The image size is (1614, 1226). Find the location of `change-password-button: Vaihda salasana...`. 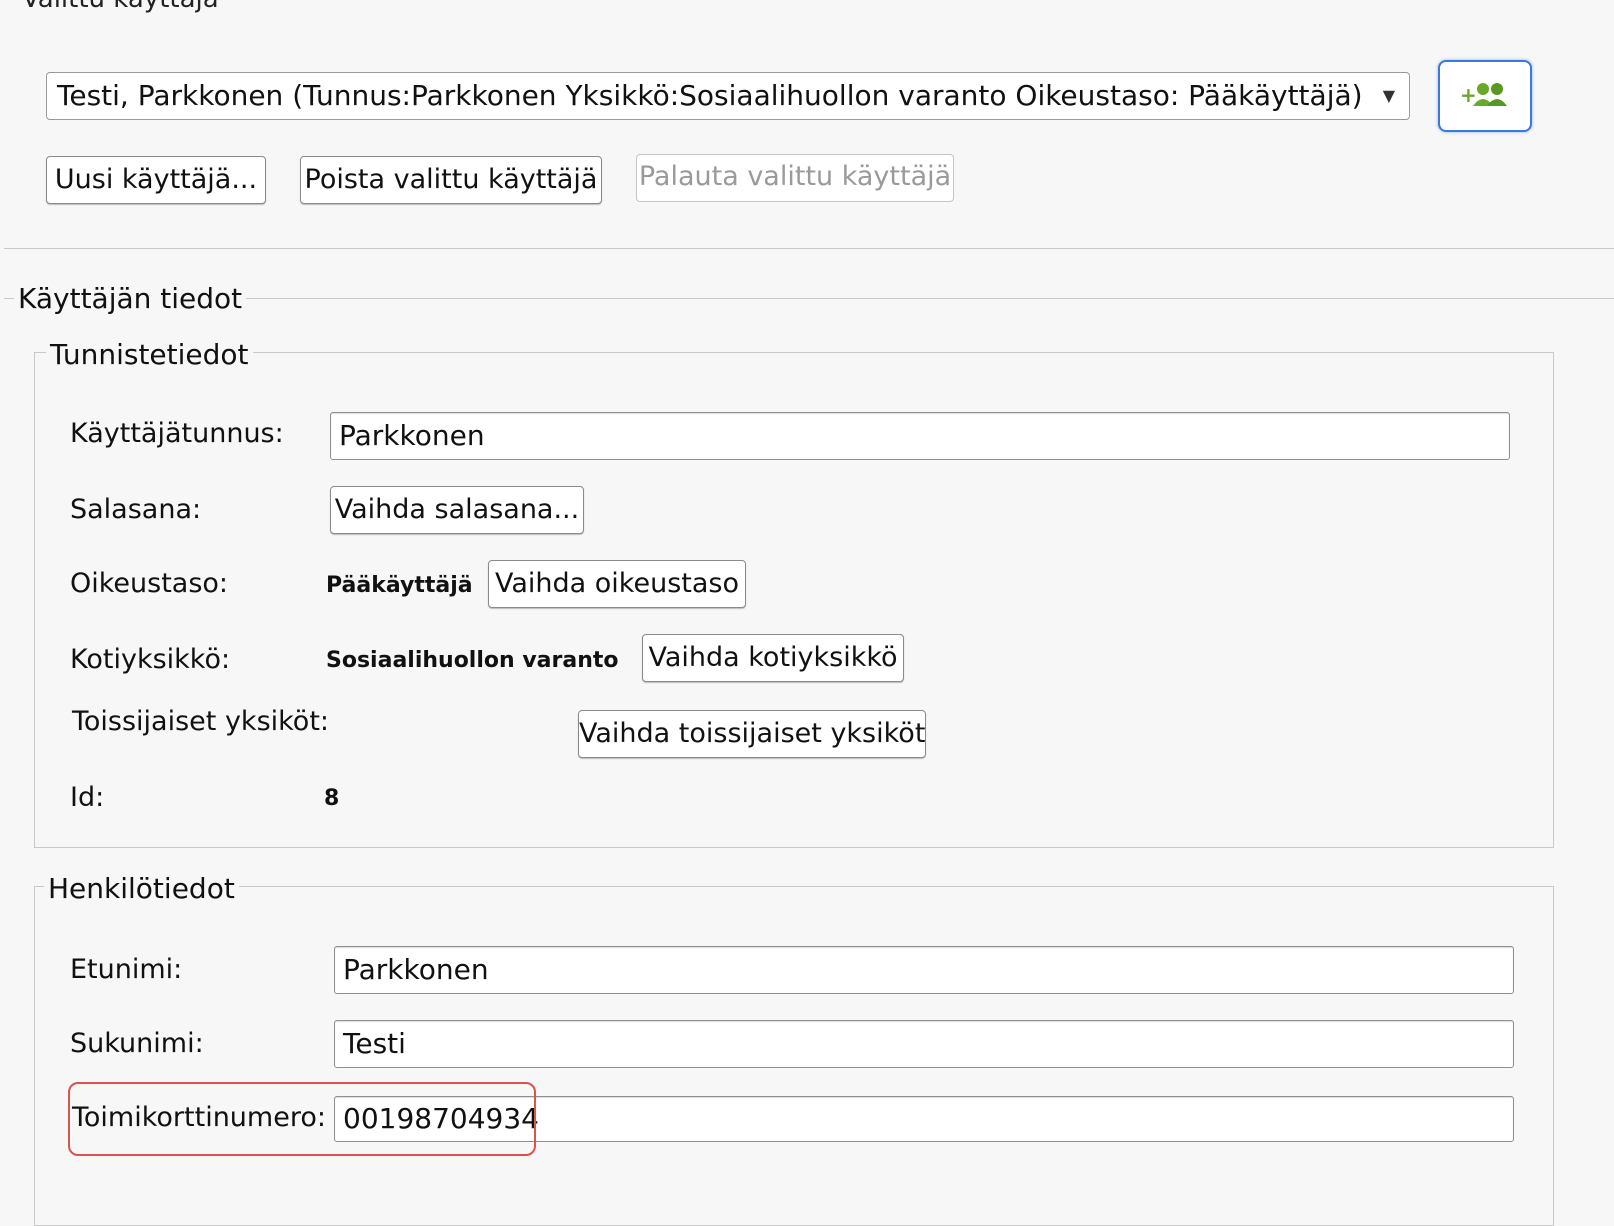

change-password-button: Vaihda salasana... is located at coordinates (457, 510).